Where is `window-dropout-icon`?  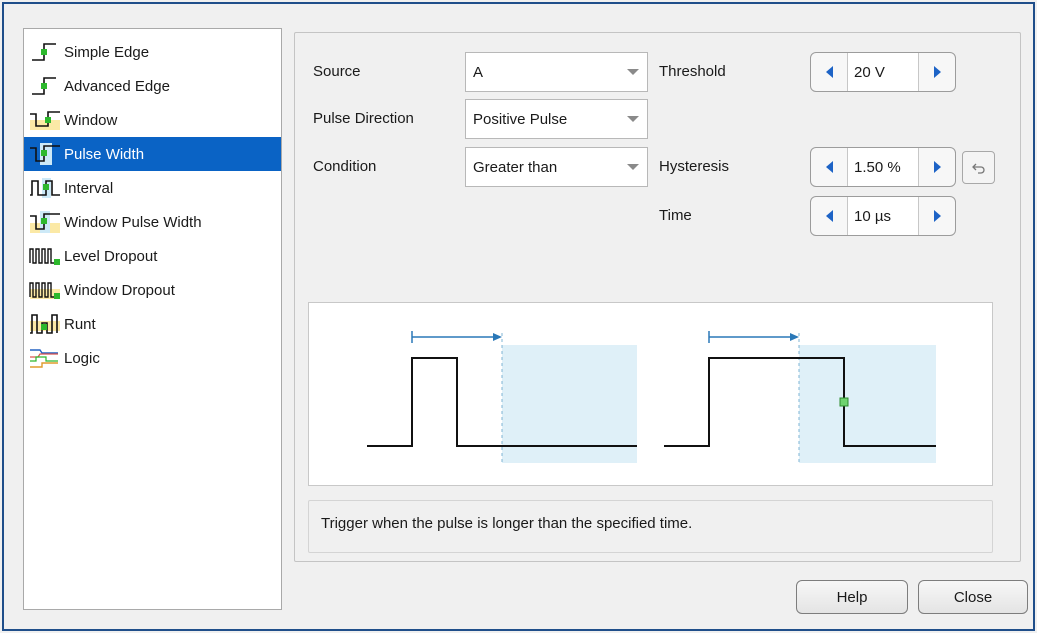 window-dropout-icon is located at coordinates (46, 290).